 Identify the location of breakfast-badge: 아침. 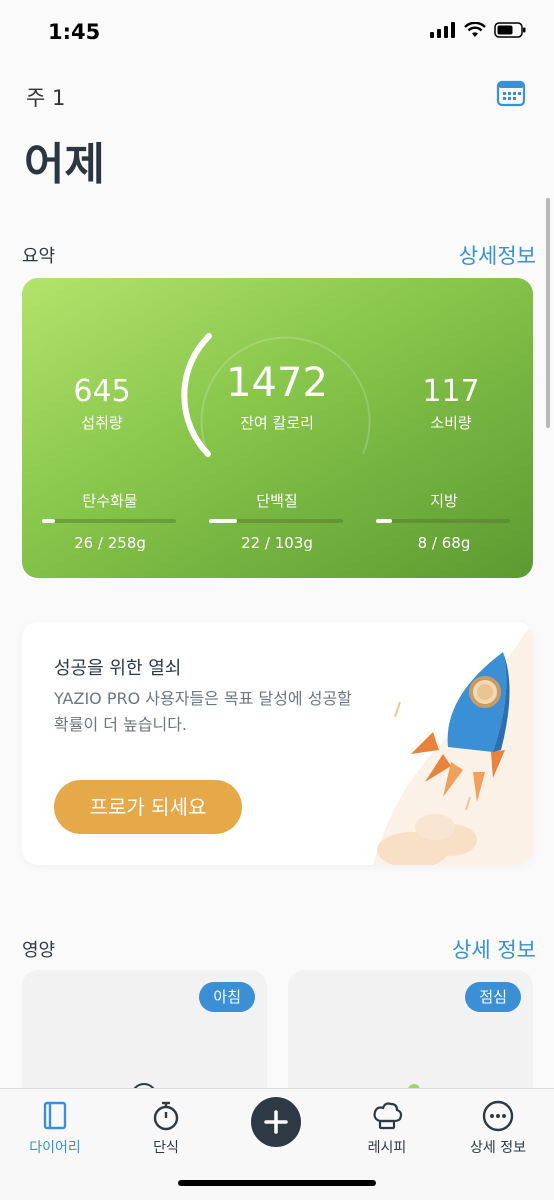
(227, 997).